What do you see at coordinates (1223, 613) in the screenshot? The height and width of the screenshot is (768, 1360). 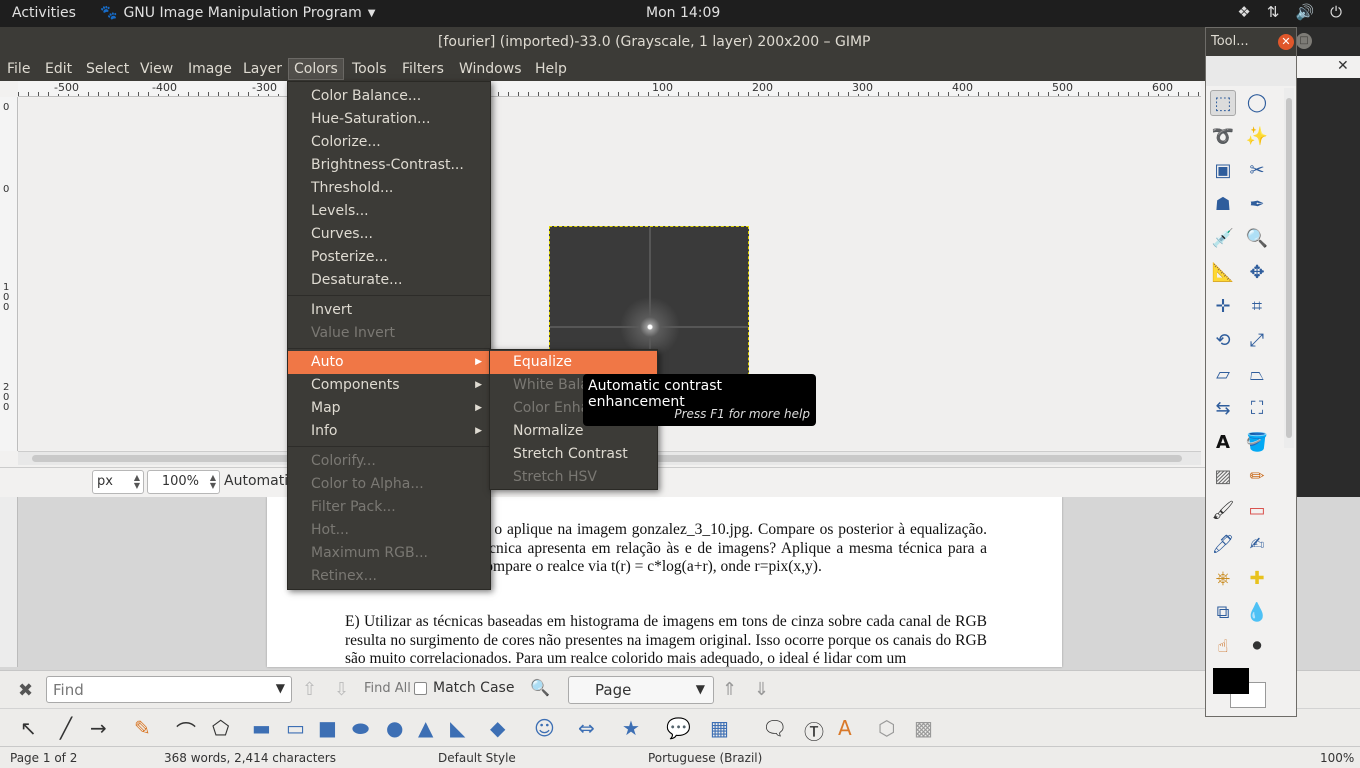 I see `perspective-clone-icon: ⧉` at bounding box center [1223, 613].